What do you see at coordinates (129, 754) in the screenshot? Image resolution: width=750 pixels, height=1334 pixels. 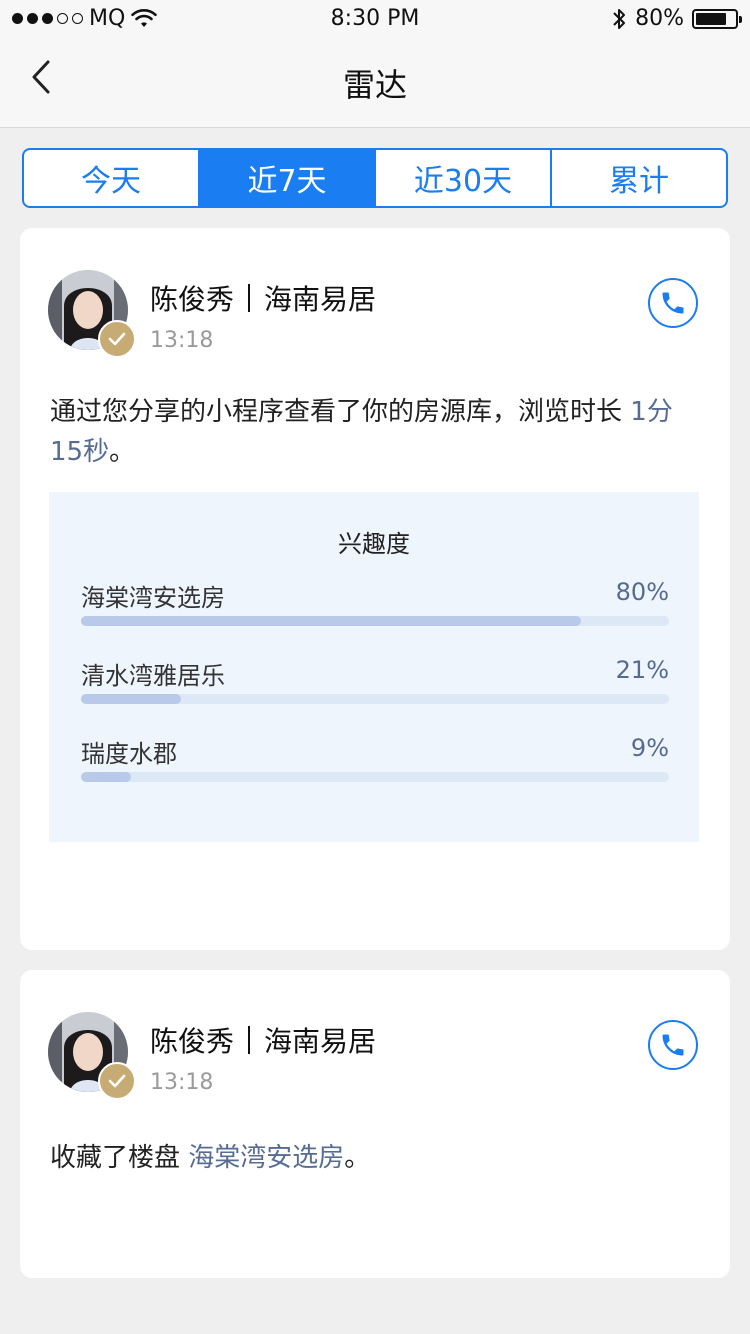 I see `property-label: 瑞度水郡` at bounding box center [129, 754].